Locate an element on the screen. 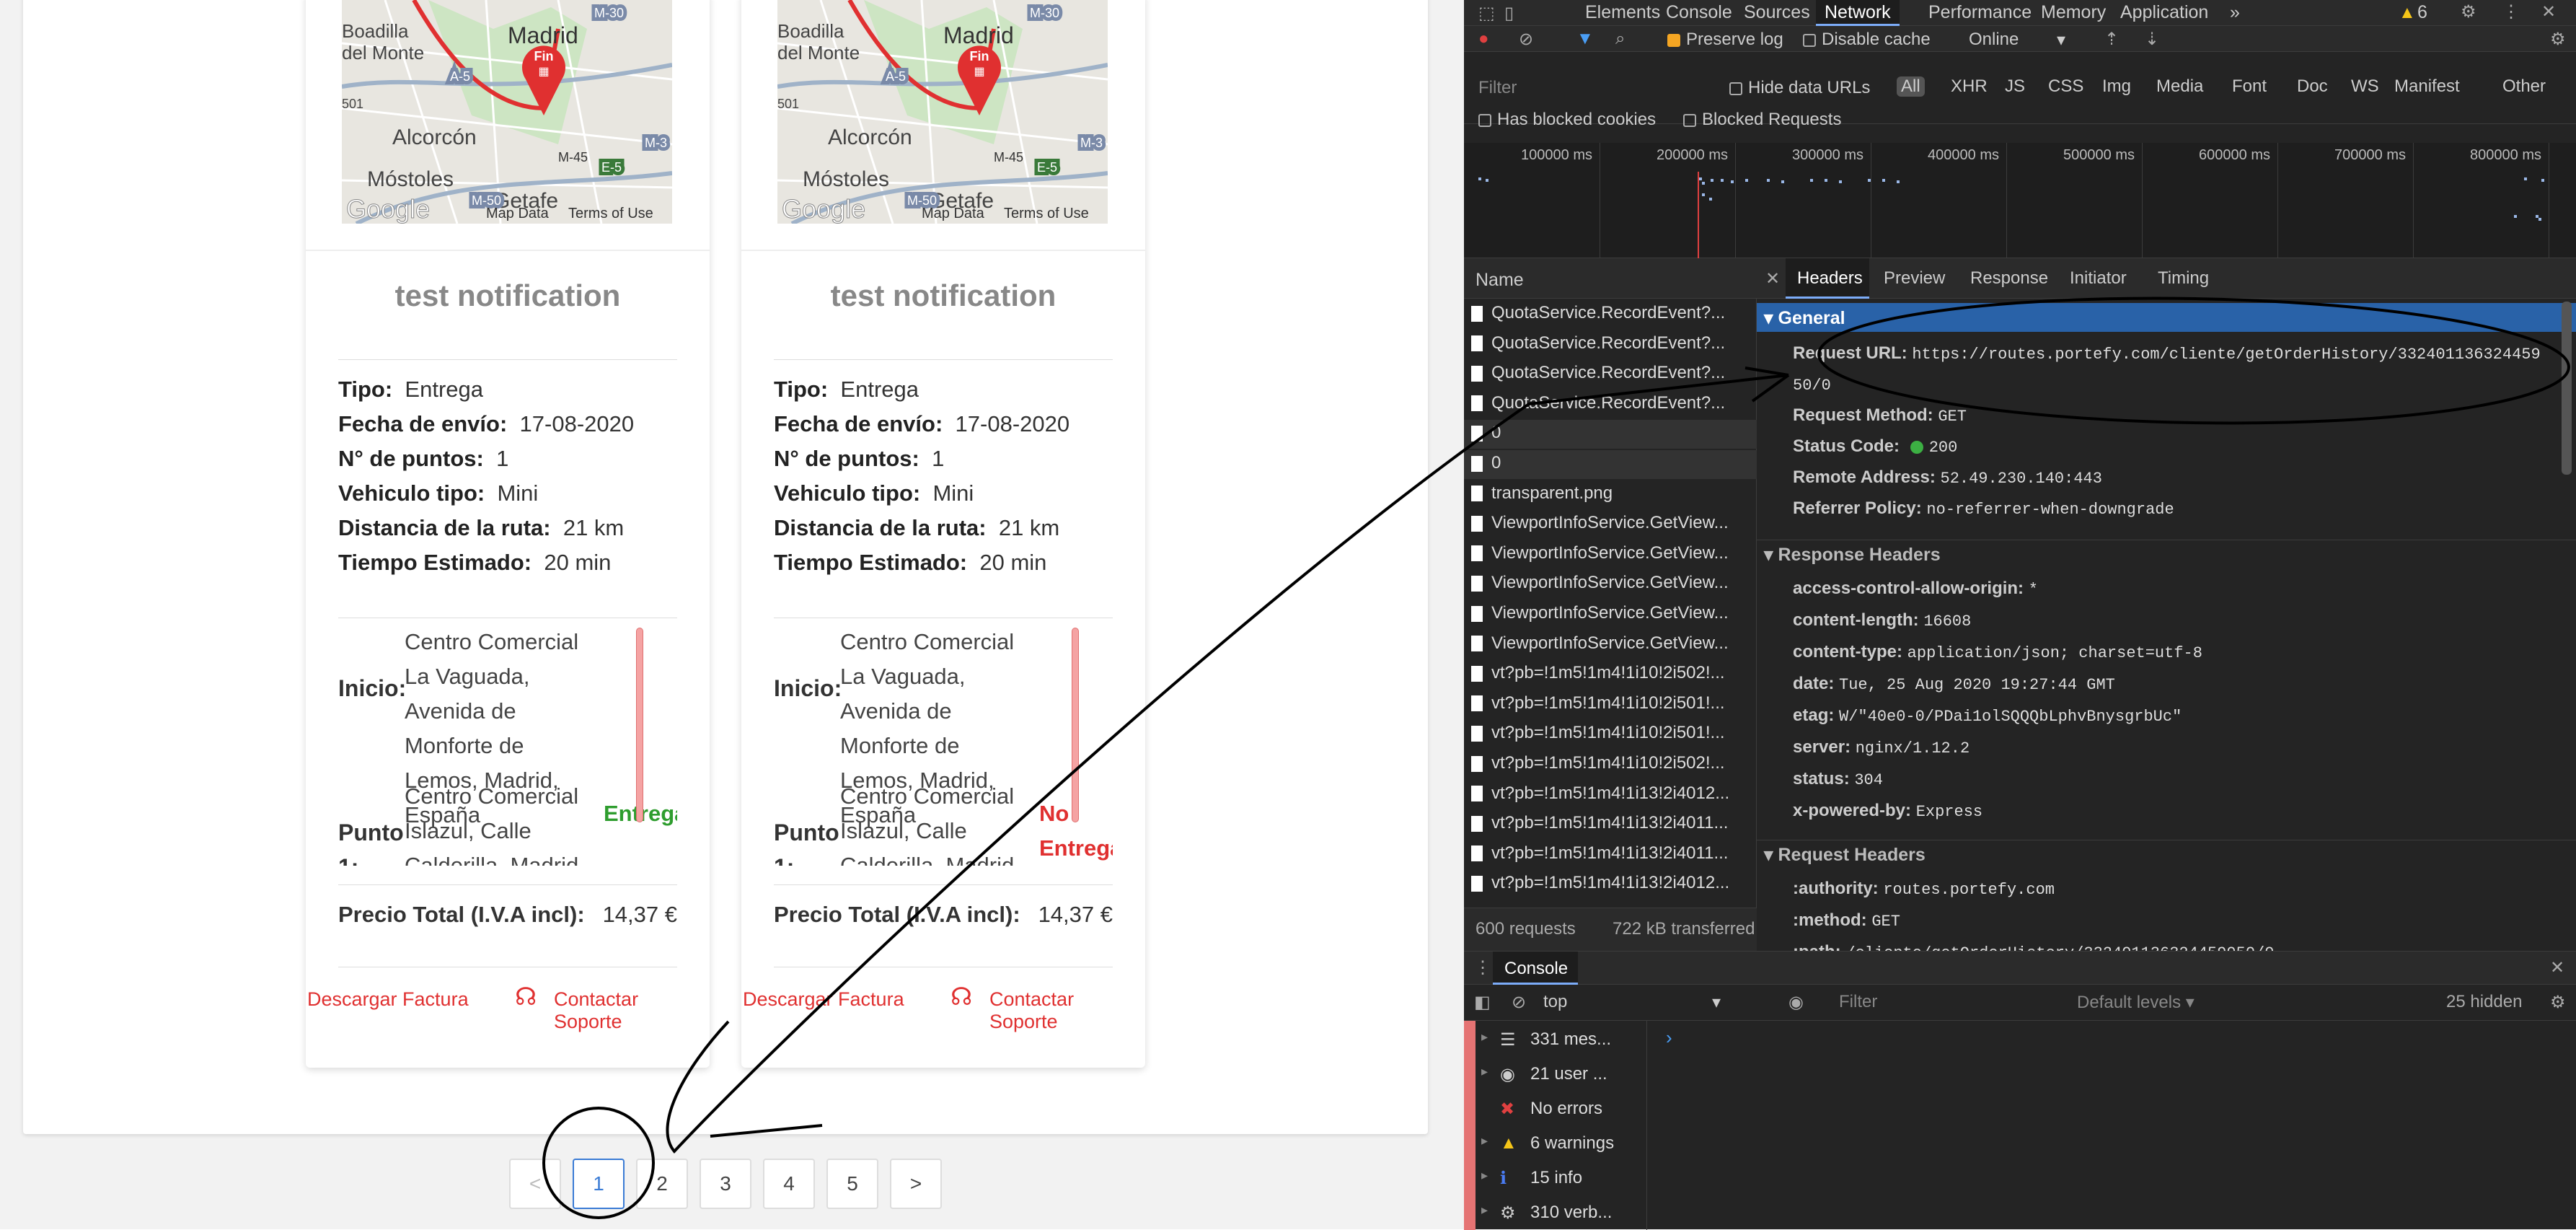 This screenshot has width=2576, height=1230. type-filter-media: Media is located at coordinates (2179, 86).